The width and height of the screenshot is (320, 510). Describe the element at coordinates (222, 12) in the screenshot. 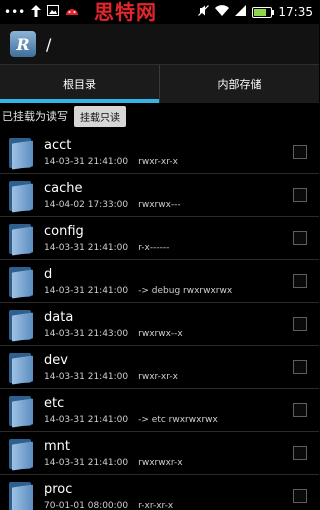

I see `wifi-icon` at that location.